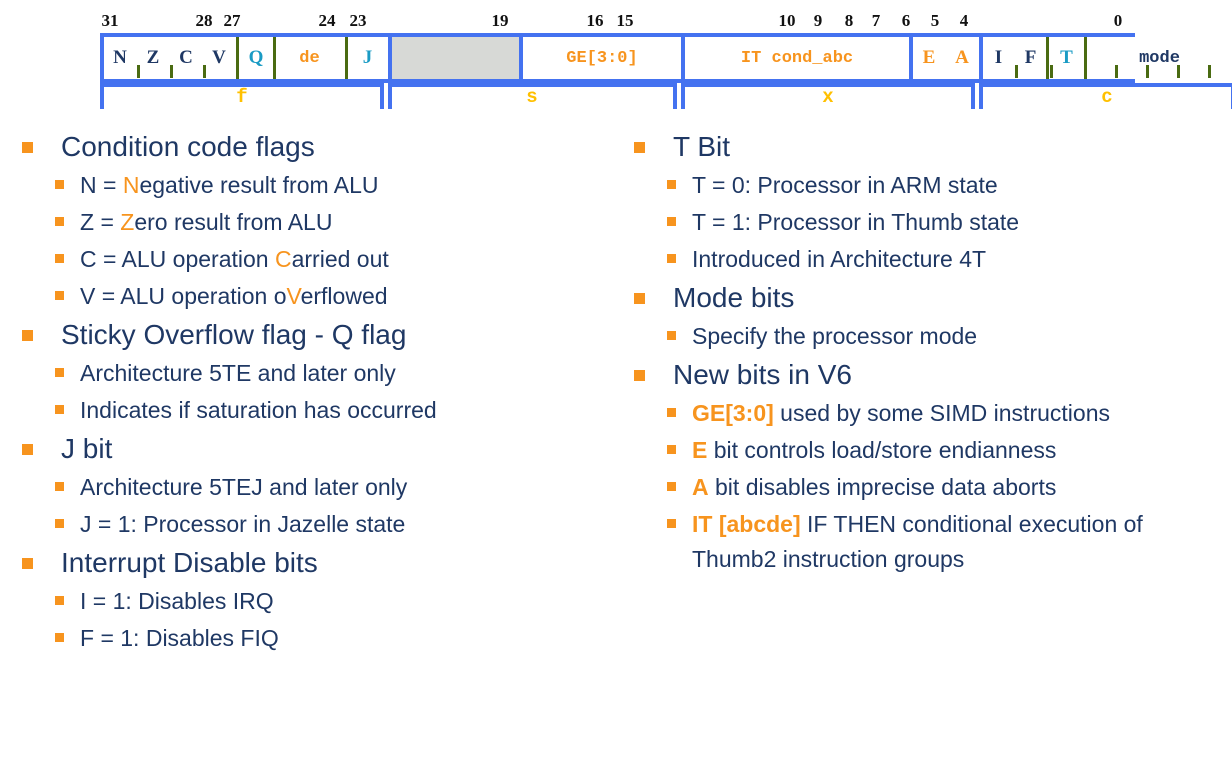  Describe the element at coordinates (595, 20) in the screenshot. I see `bit-number-16: 16` at that location.